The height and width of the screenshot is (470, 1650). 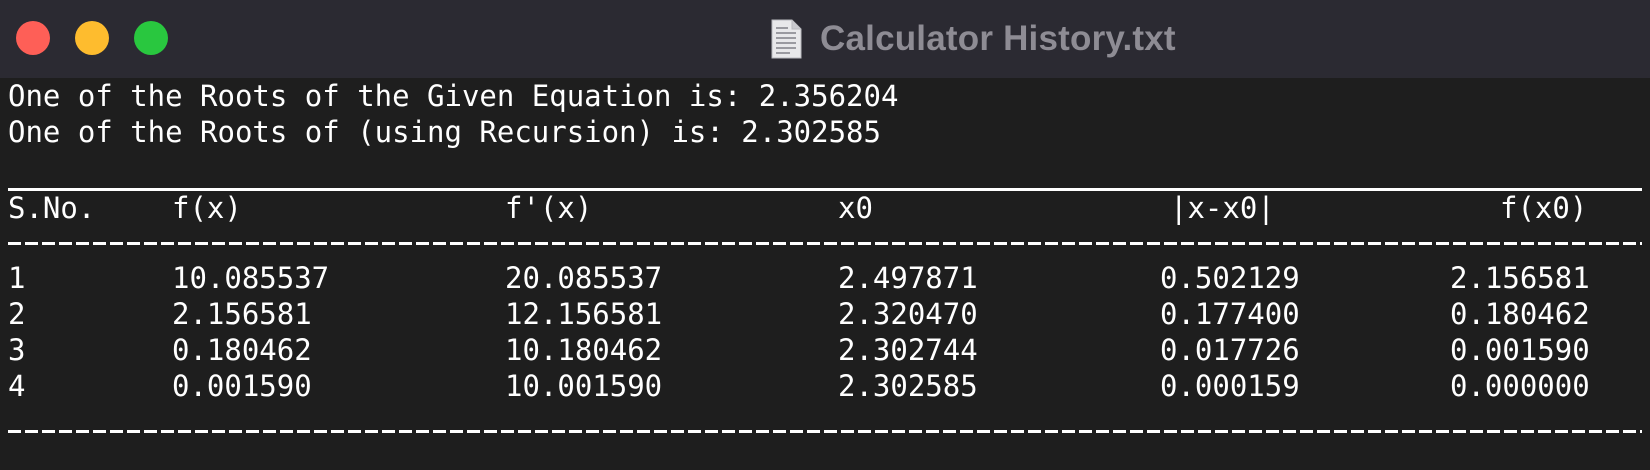 What do you see at coordinates (584, 350) in the screenshot?
I see `cell-fprime-x: 10.180462` at bounding box center [584, 350].